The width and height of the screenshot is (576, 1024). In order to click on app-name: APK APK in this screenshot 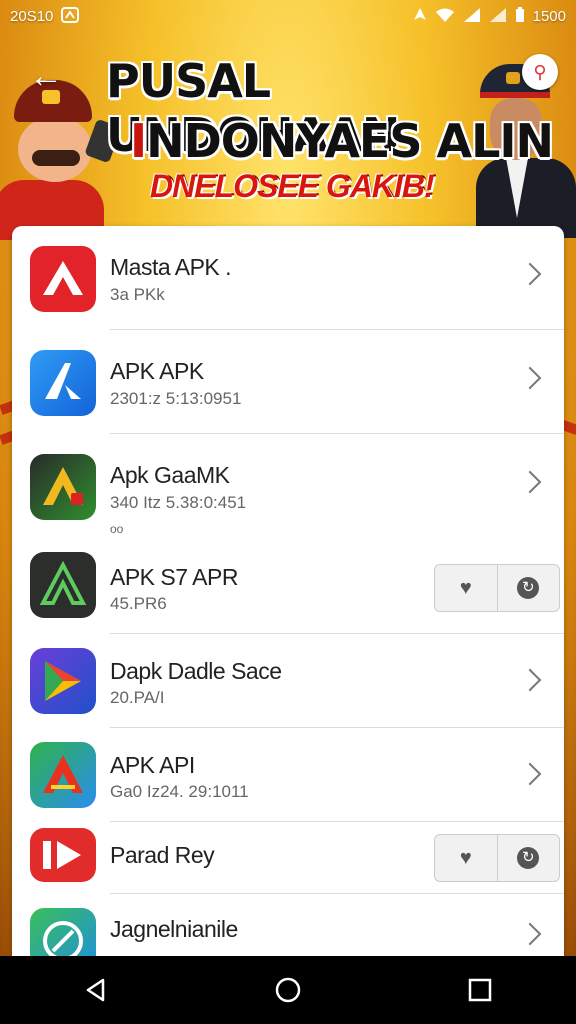, I will do `click(157, 371)`.